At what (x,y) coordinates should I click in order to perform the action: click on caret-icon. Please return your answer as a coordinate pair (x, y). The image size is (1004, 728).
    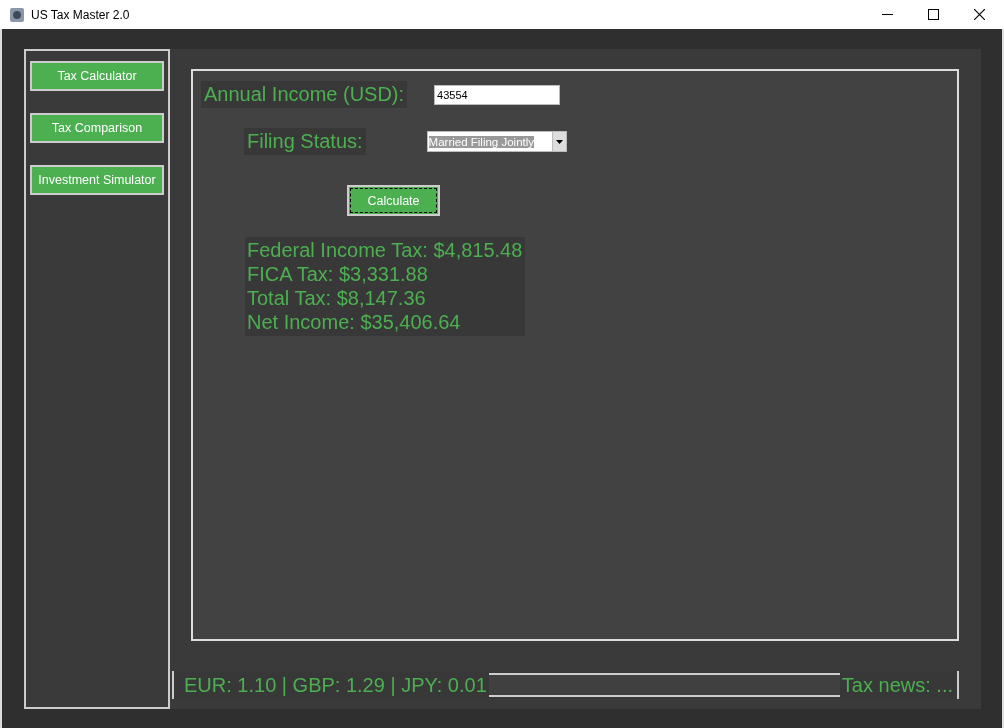
    Looking at the image, I should click on (559, 141).